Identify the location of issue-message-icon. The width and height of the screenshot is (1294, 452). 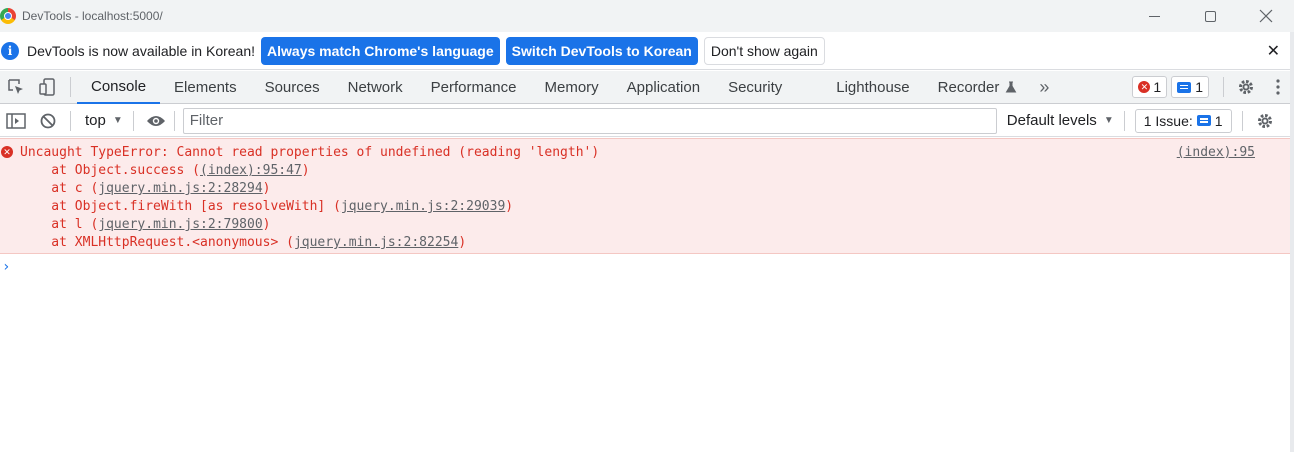
(1203, 120).